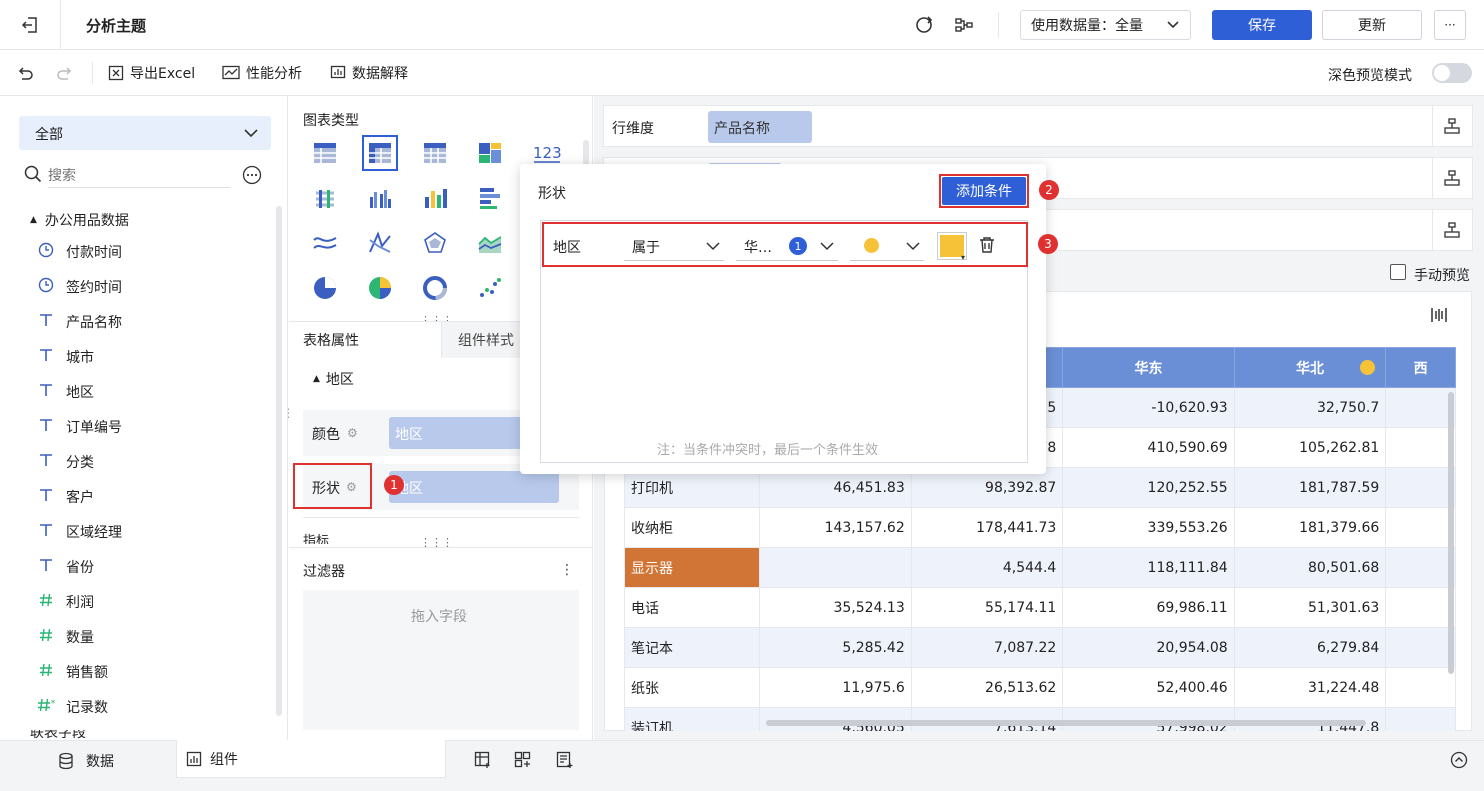 The height and width of the screenshot is (791, 1484). Describe the element at coordinates (365, 340) in the screenshot. I see `tab-table-props: 表格属性` at that location.